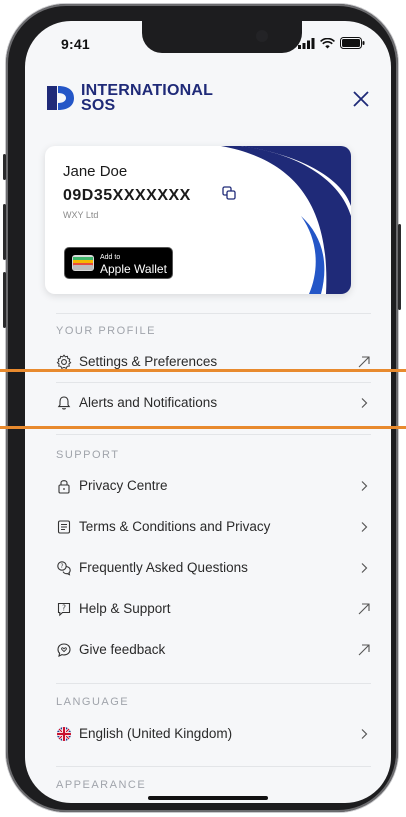 The width and height of the screenshot is (406, 817). I want to click on section-label-appearance: APPEARANCE, so click(101, 785).